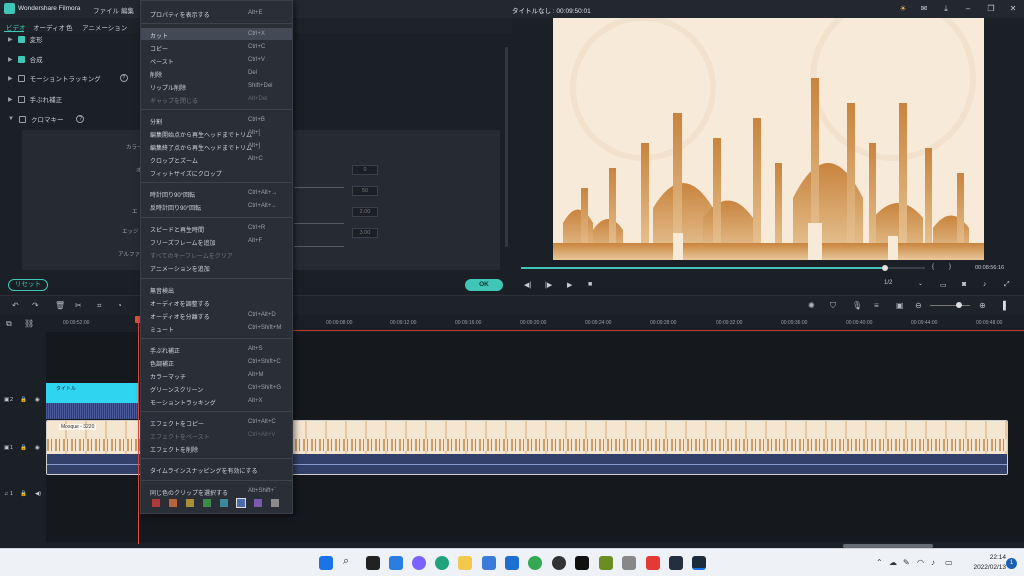  I want to click on restore-icon: ❐, so click(991, 9).